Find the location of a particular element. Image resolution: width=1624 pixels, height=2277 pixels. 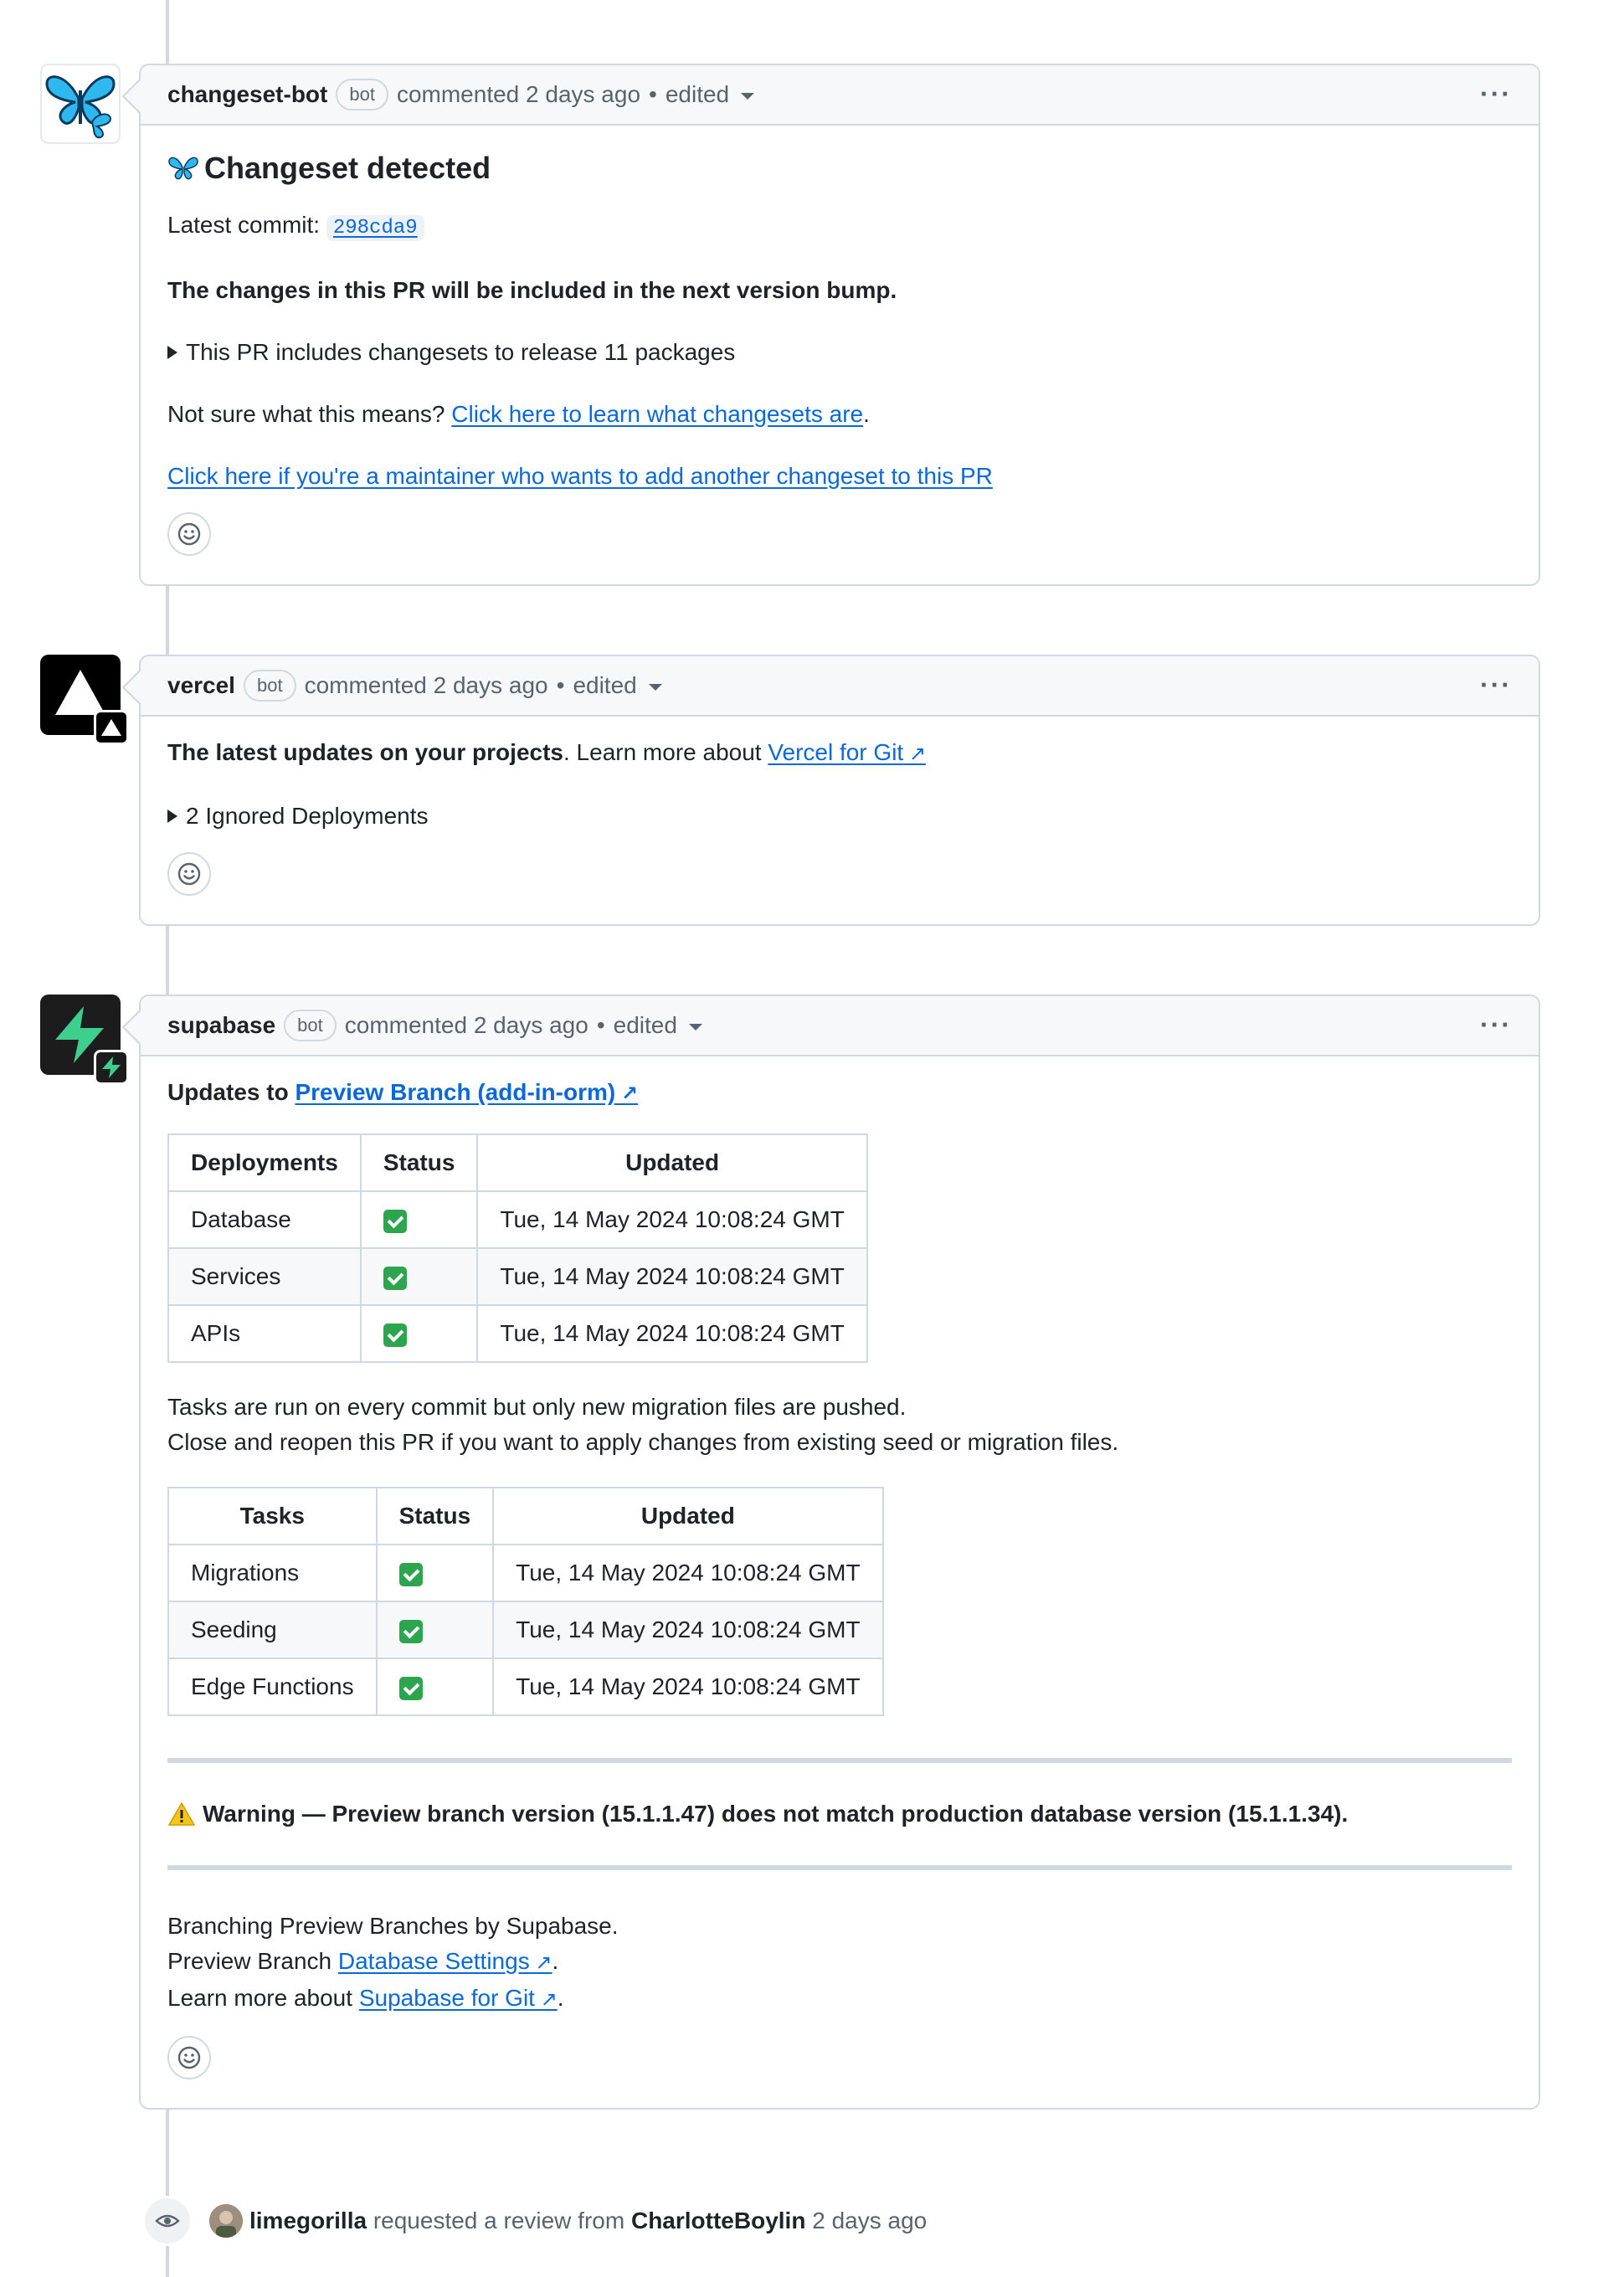

comment-author: changeset-bot is located at coordinates (247, 95).